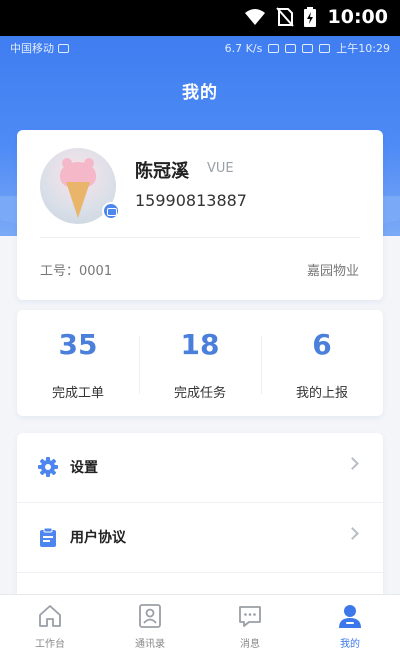  I want to click on phone-status-bar: 中国移动 6.7 K/s 上午10:29, so click(200, 48).